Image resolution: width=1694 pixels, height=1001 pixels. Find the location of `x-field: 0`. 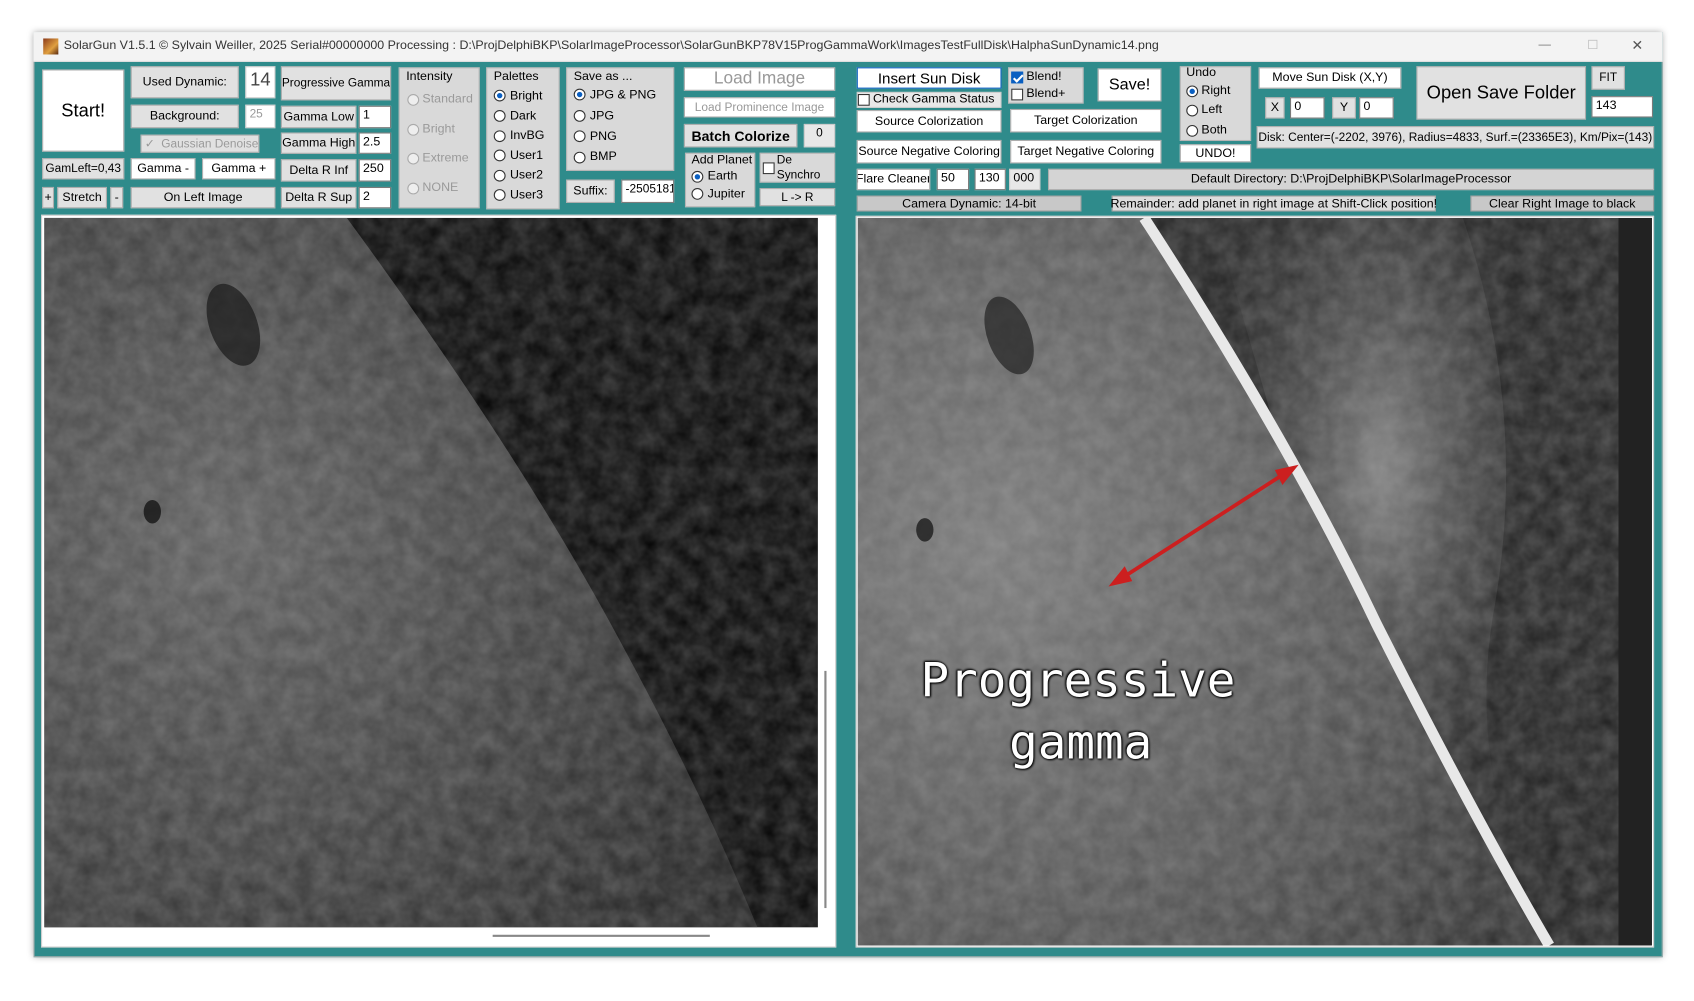

x-field: 0 is located at coordinates (1307, 108).